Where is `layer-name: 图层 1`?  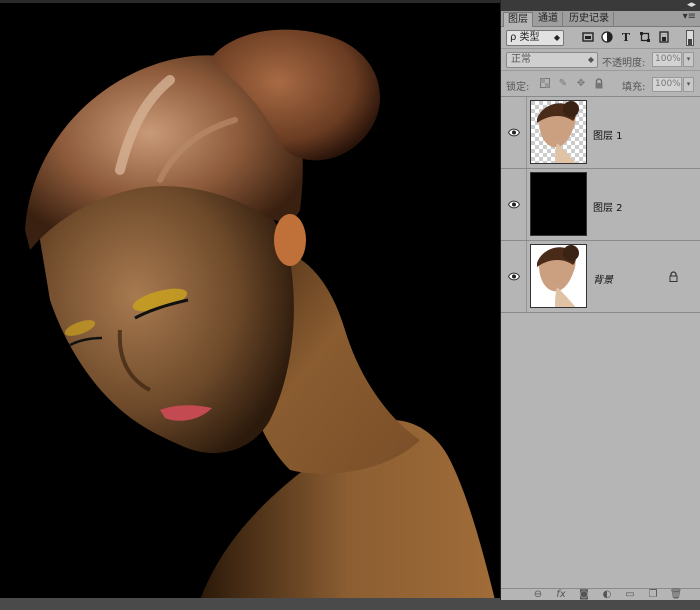 layer-name: 图层 1 is located at coordinates (608, 134).